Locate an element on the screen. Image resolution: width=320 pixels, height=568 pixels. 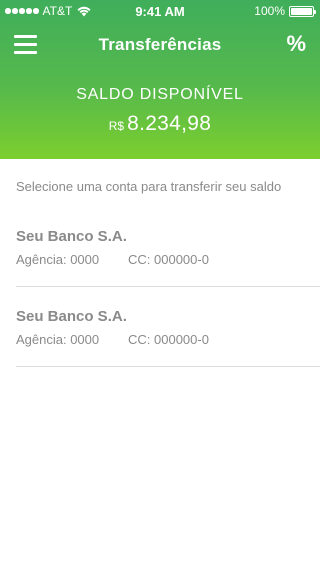
divider is located at coordinates (168, 366).